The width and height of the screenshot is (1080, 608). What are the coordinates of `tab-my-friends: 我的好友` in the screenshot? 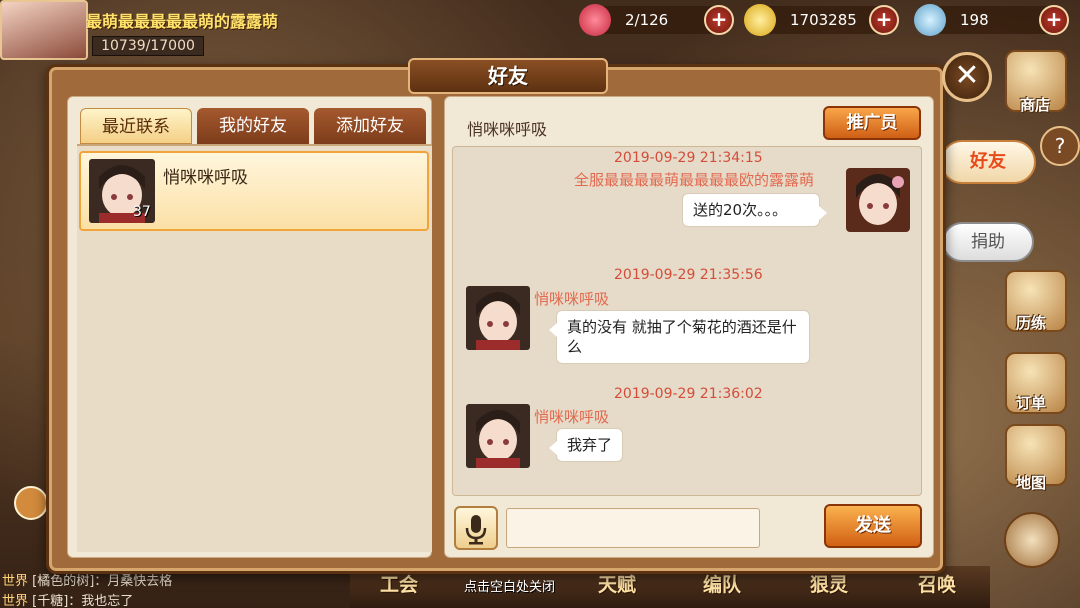 It's located at (253, 126).